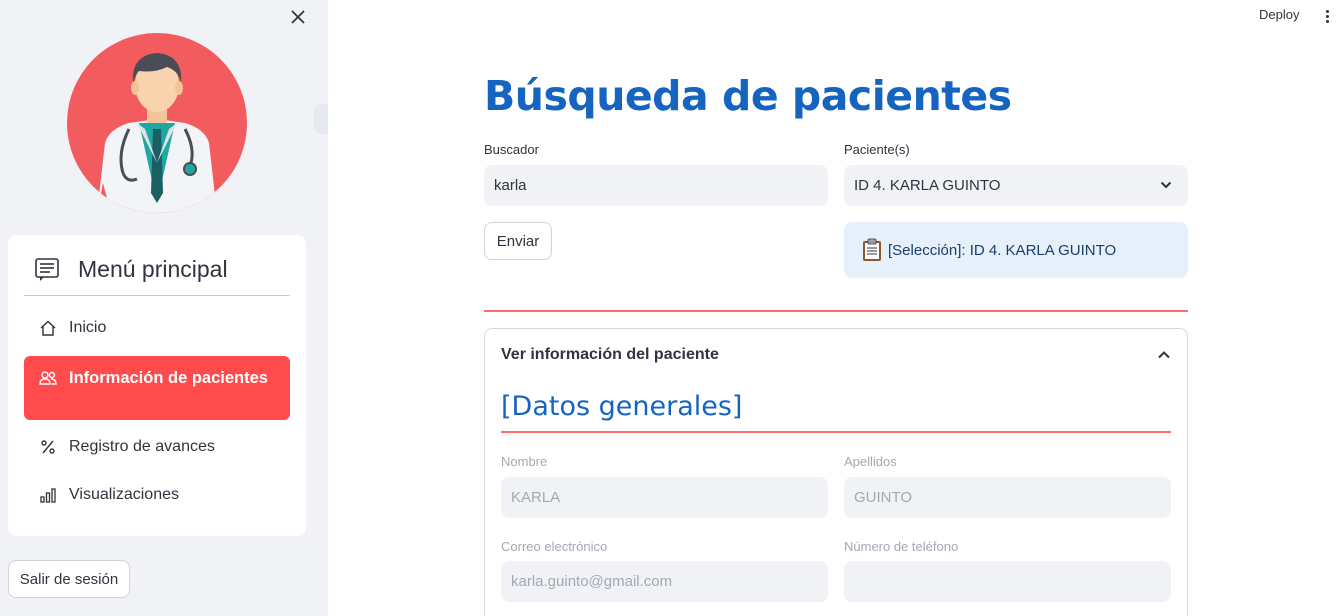  I want to click on menu-title: Menú principal, so click(153, 269).